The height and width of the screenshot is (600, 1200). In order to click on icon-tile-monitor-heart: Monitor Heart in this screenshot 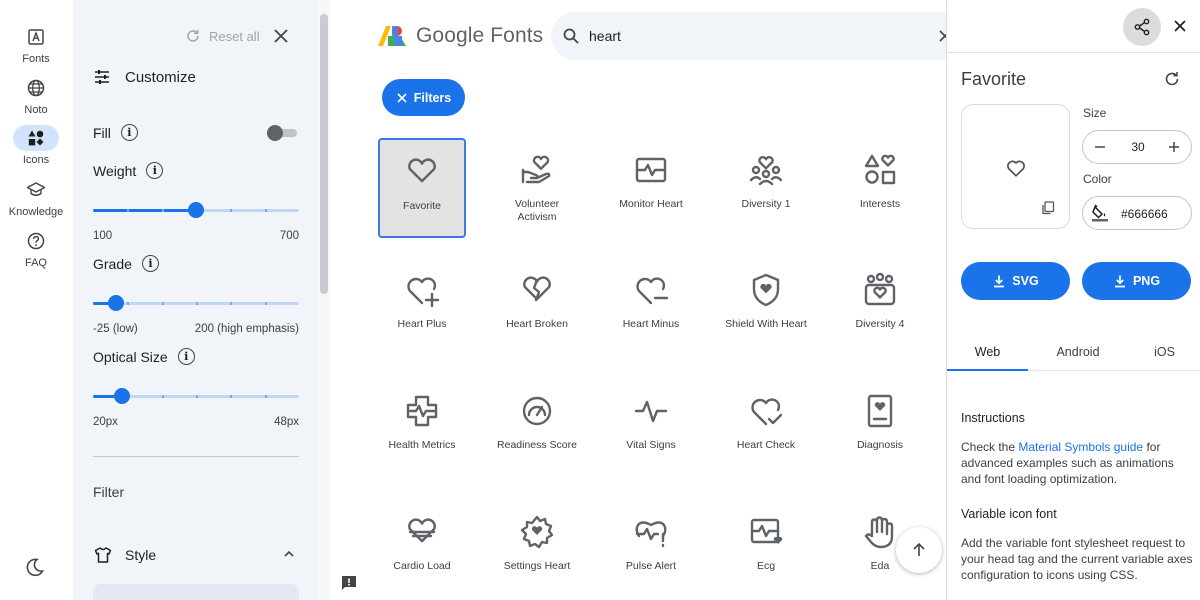, I will do `click(651, 188)`.